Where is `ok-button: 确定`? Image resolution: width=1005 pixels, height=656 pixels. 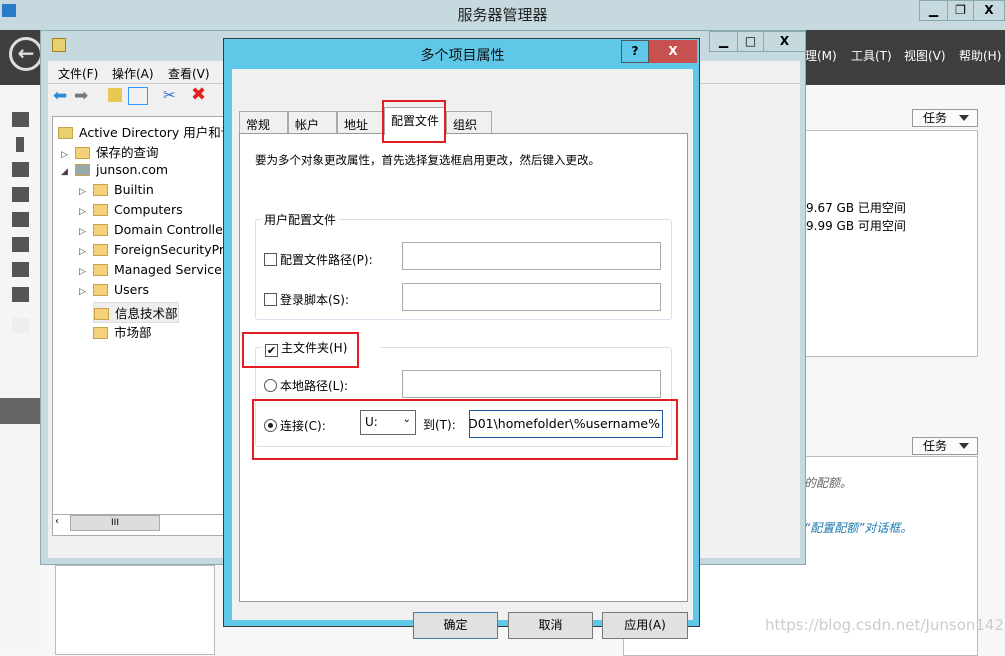
ok-button: 确定 is located at coordinates (455, 625).